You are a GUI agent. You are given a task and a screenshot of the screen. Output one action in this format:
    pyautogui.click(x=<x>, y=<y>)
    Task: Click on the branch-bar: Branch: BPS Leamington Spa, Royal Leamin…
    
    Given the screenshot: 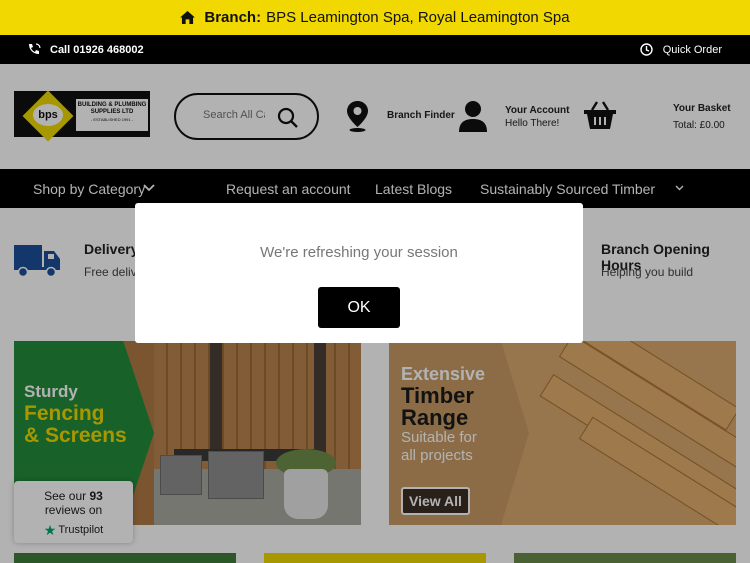 What is the action you would take?
    pyautogui.click(x=375, y=17)
    